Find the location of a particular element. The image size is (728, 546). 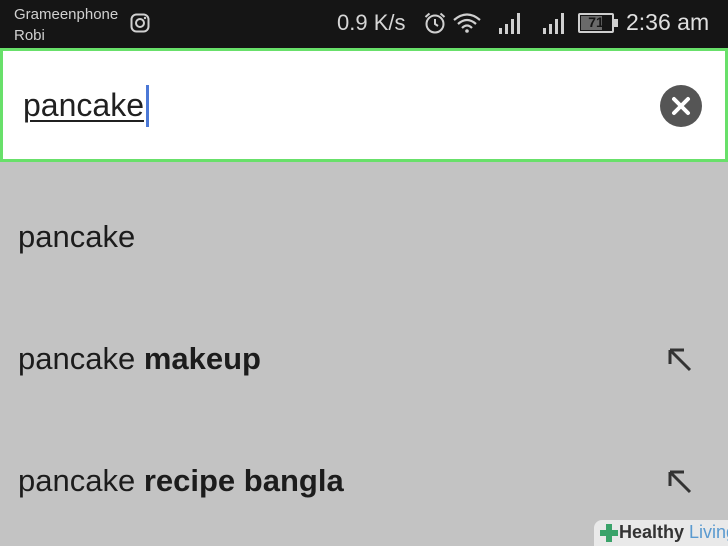

wifi-icon is located at coordinates (467, 23).